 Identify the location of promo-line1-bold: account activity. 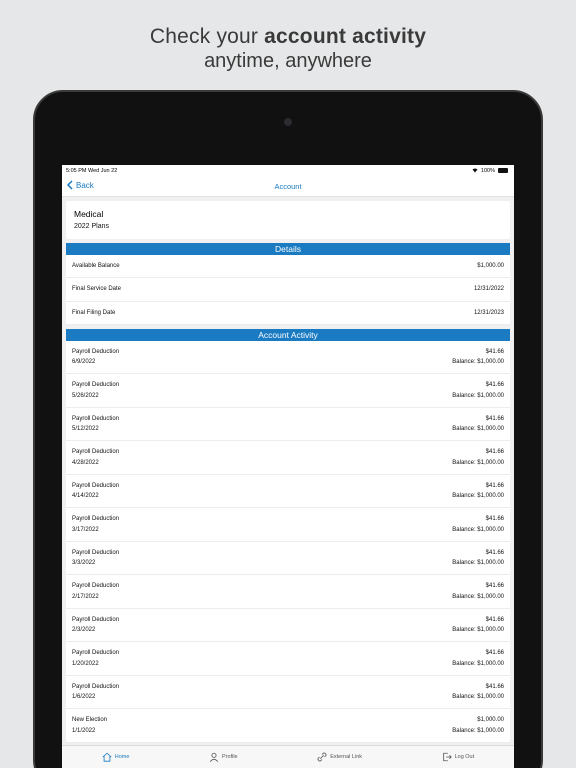
(345, 36).